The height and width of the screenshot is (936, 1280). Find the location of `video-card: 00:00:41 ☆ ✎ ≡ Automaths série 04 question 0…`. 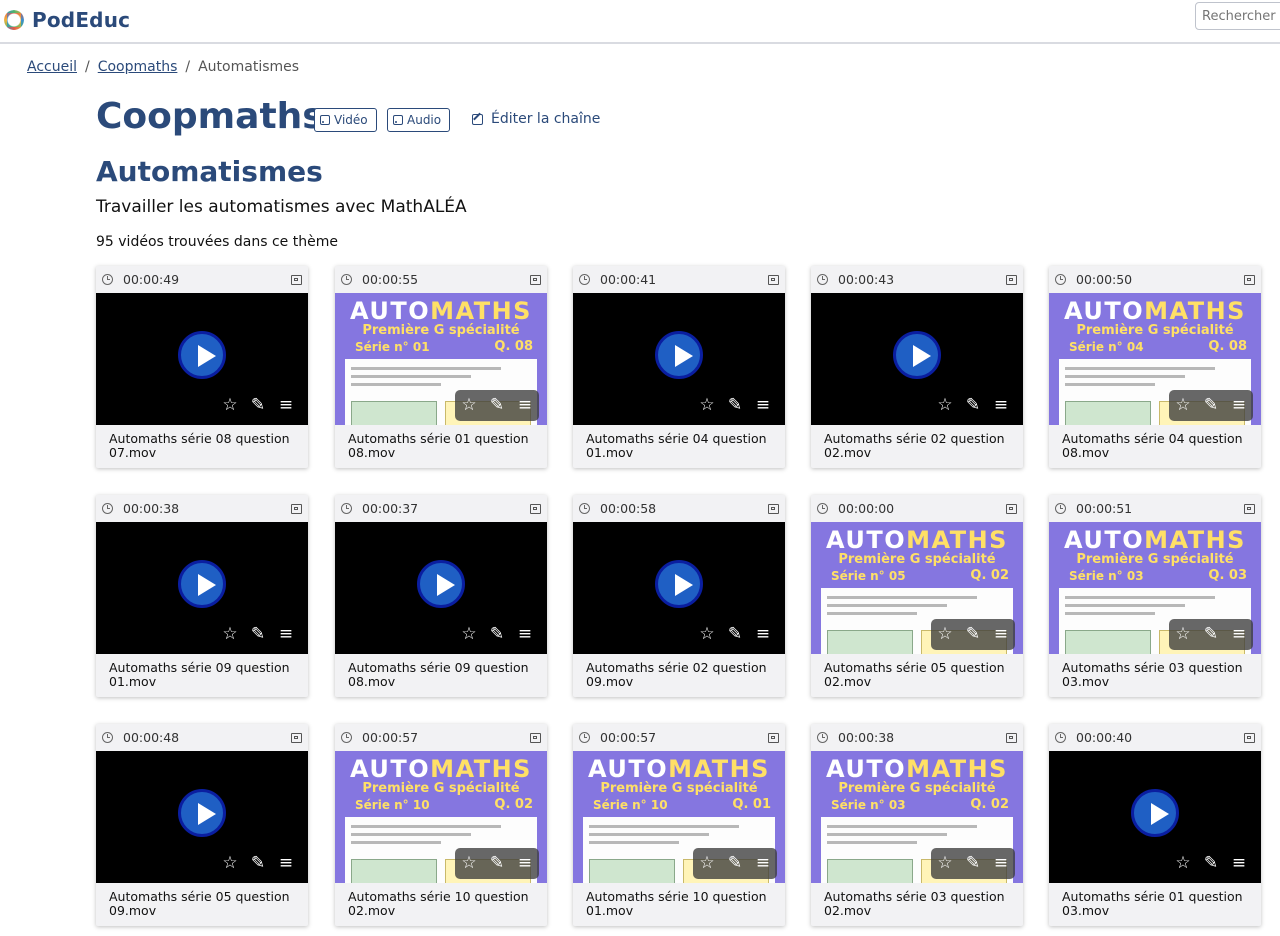

video-card: 00:00:41 ☆ ✎ ≡ Automaths série 04 question 0… is located at coordinates (679, 367).